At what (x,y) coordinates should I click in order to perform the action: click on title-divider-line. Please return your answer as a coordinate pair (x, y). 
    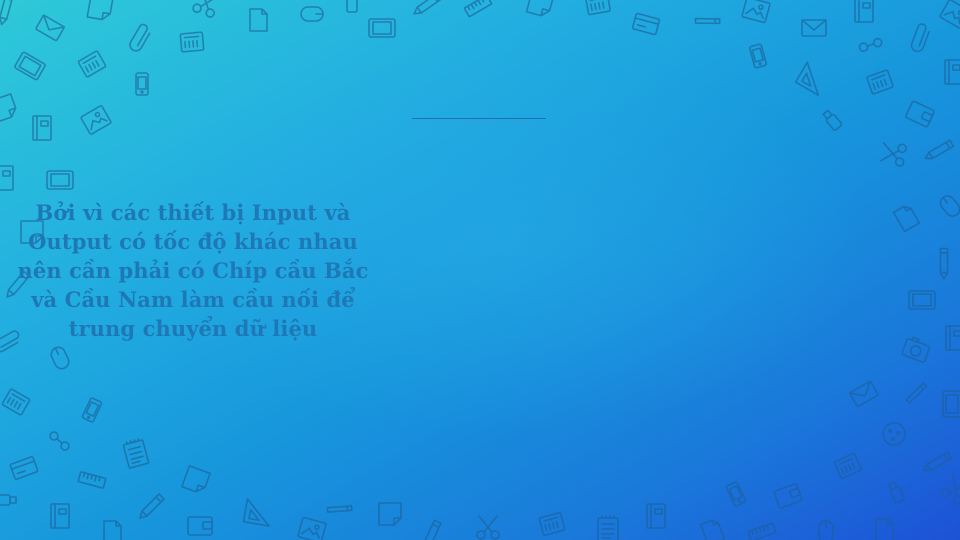
    Looking at the image, I should click on (479, 118).